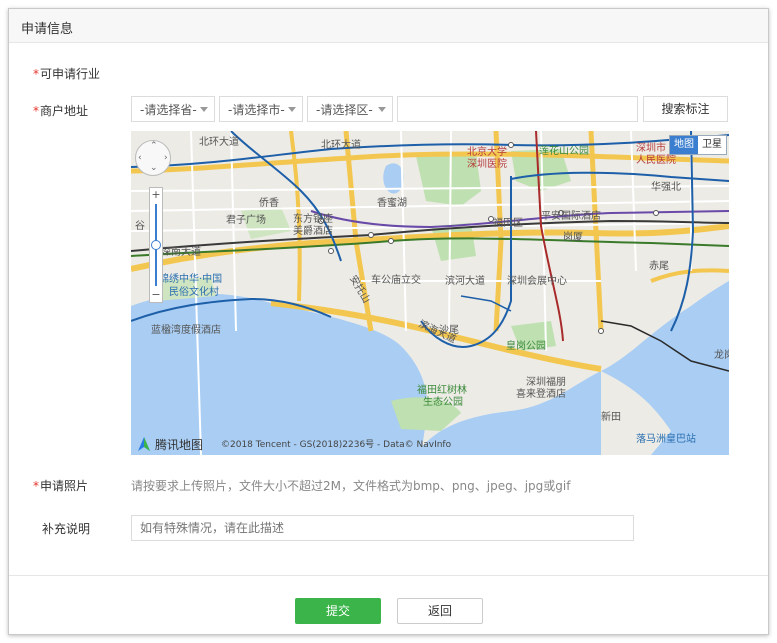  I want to click on map-label: 平安国际酒店, so click(571, 216).